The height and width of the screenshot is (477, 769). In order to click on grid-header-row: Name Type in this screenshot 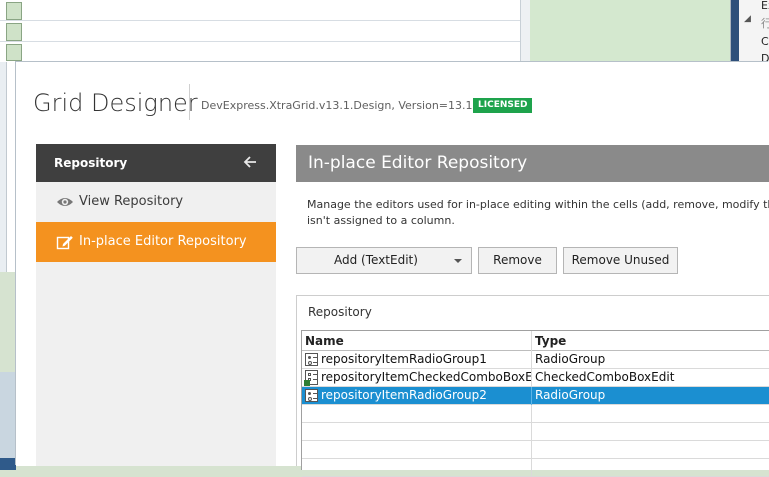, I will do `click(535, 341)`.